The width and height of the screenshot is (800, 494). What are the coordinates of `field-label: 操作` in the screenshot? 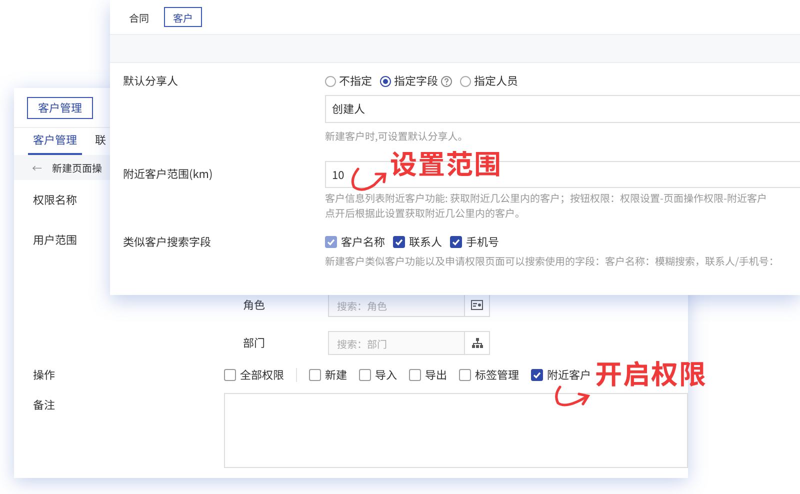 It's located at (44, 375).